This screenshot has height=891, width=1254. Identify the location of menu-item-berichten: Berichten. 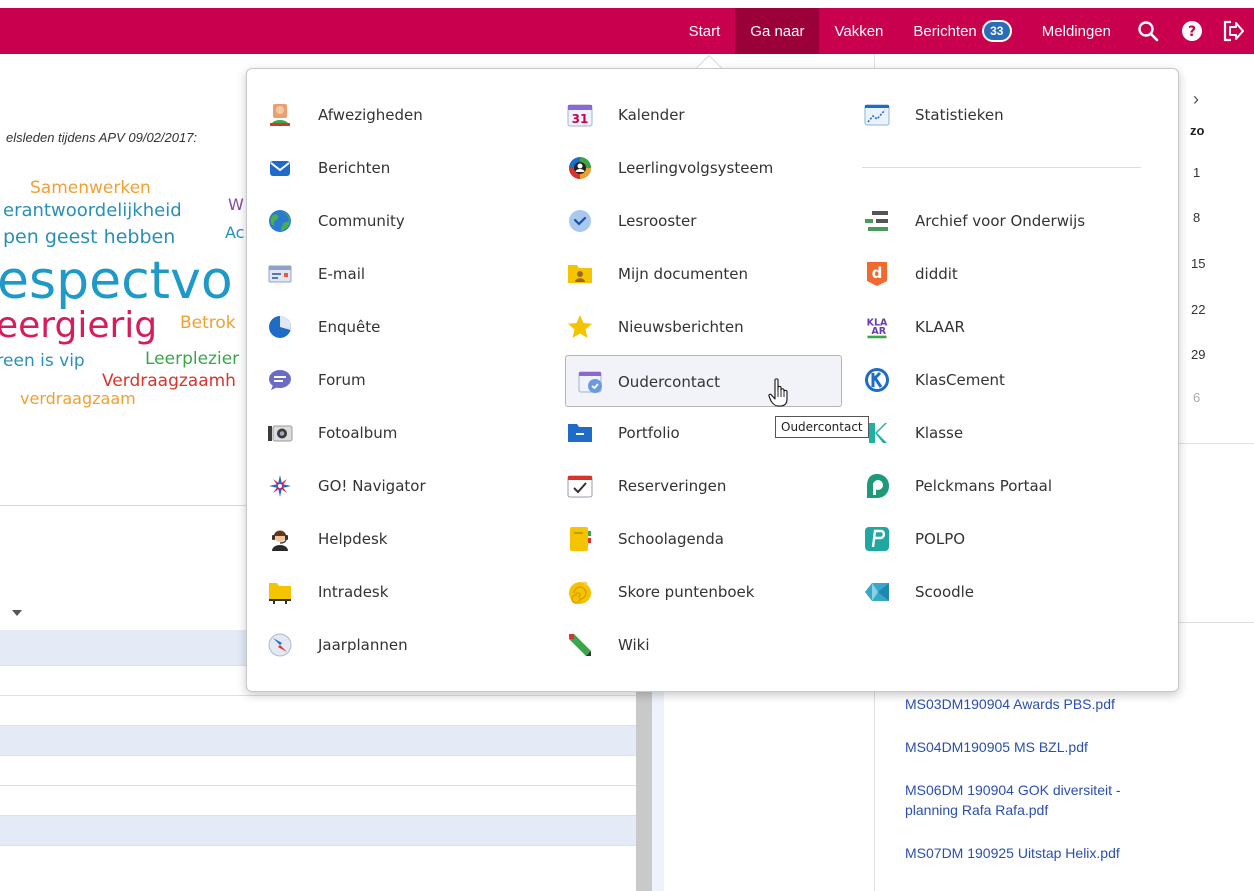
(392, 168).